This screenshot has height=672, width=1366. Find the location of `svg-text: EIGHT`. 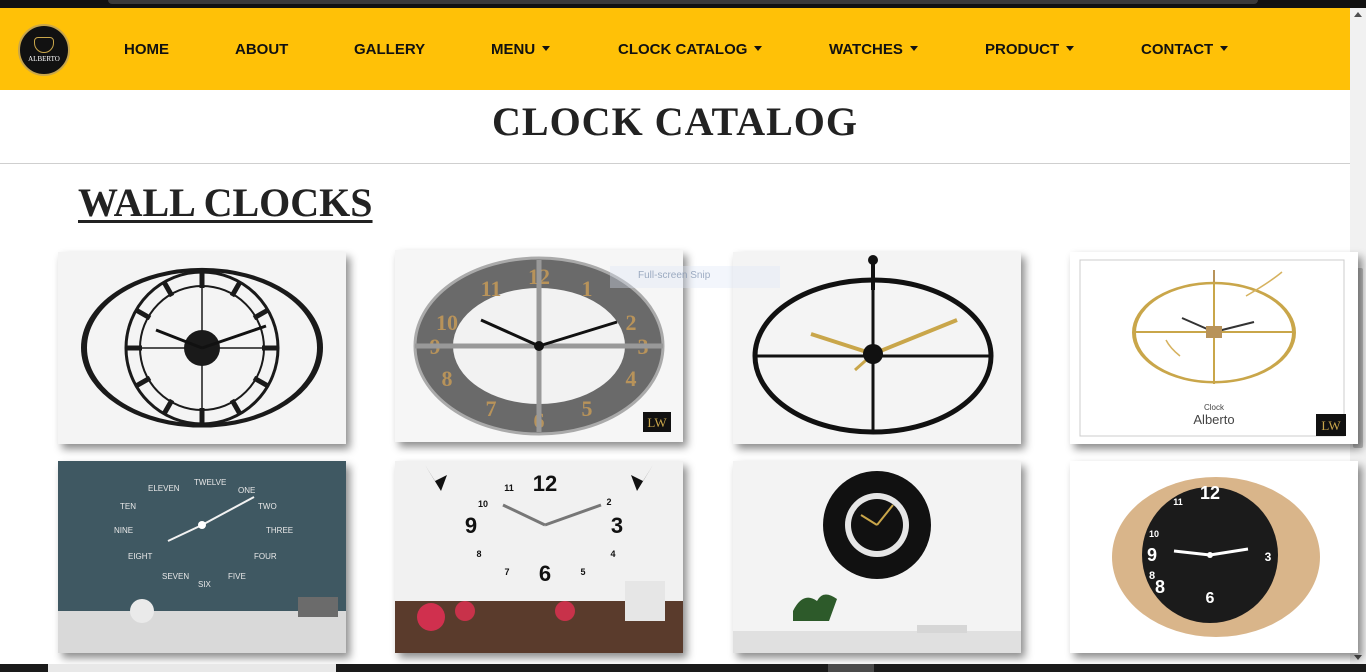

svg-text: EIGHT is located at coordinates (140, 556).